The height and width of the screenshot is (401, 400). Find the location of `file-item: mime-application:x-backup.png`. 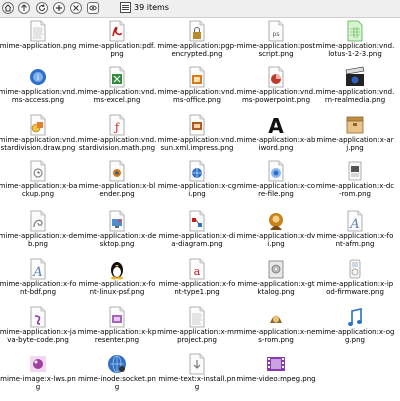

file-item: mime-application:x-backup.png is located at coordinates (39, 184).